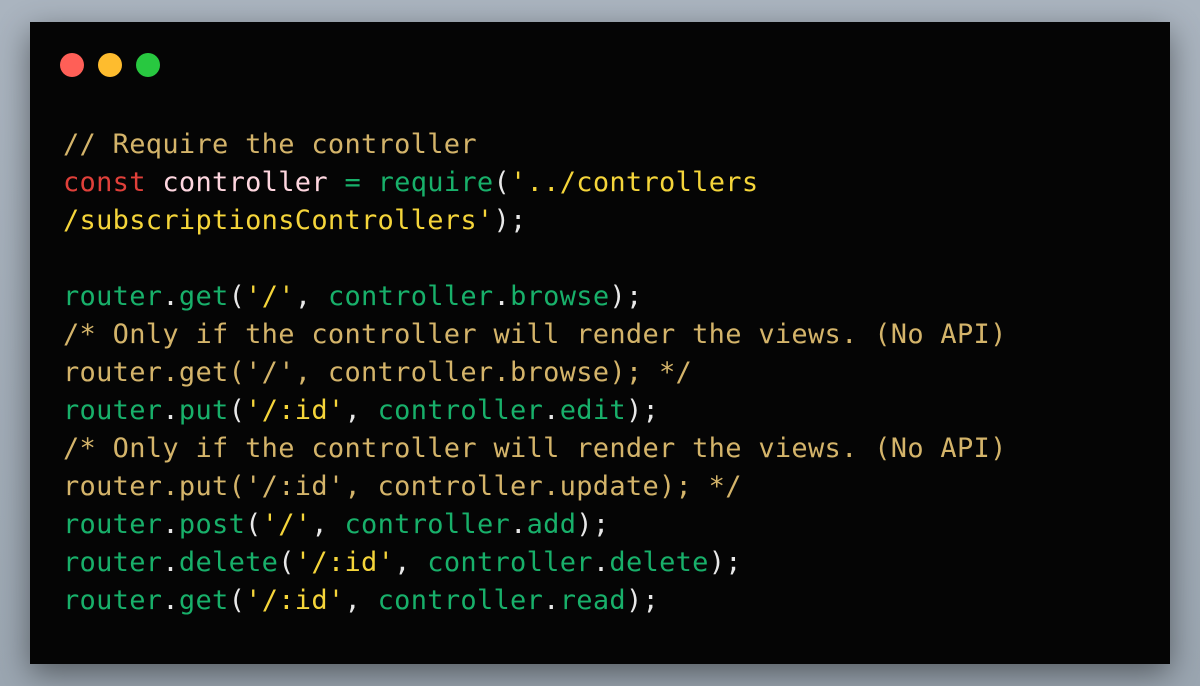 Image resolution: width=1200 pixels, height=686 pixels. I want to click on code-line: router.get('/:id', controller.read);, so click(535, 601).